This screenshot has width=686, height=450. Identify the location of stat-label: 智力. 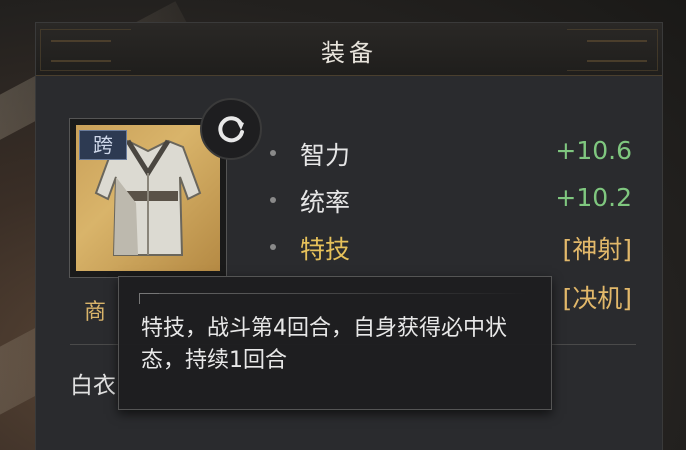
(325, 155).